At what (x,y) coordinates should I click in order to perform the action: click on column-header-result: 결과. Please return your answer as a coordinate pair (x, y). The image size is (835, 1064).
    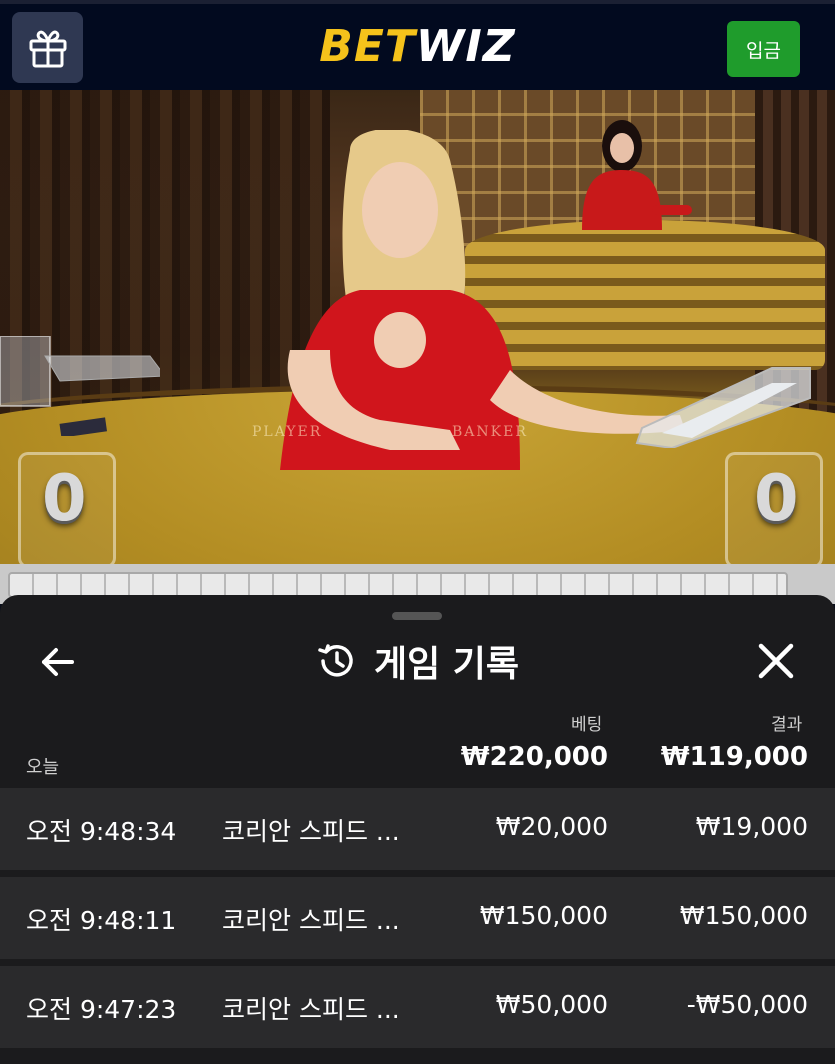
    Looking at the image, I should click on (787, 725).